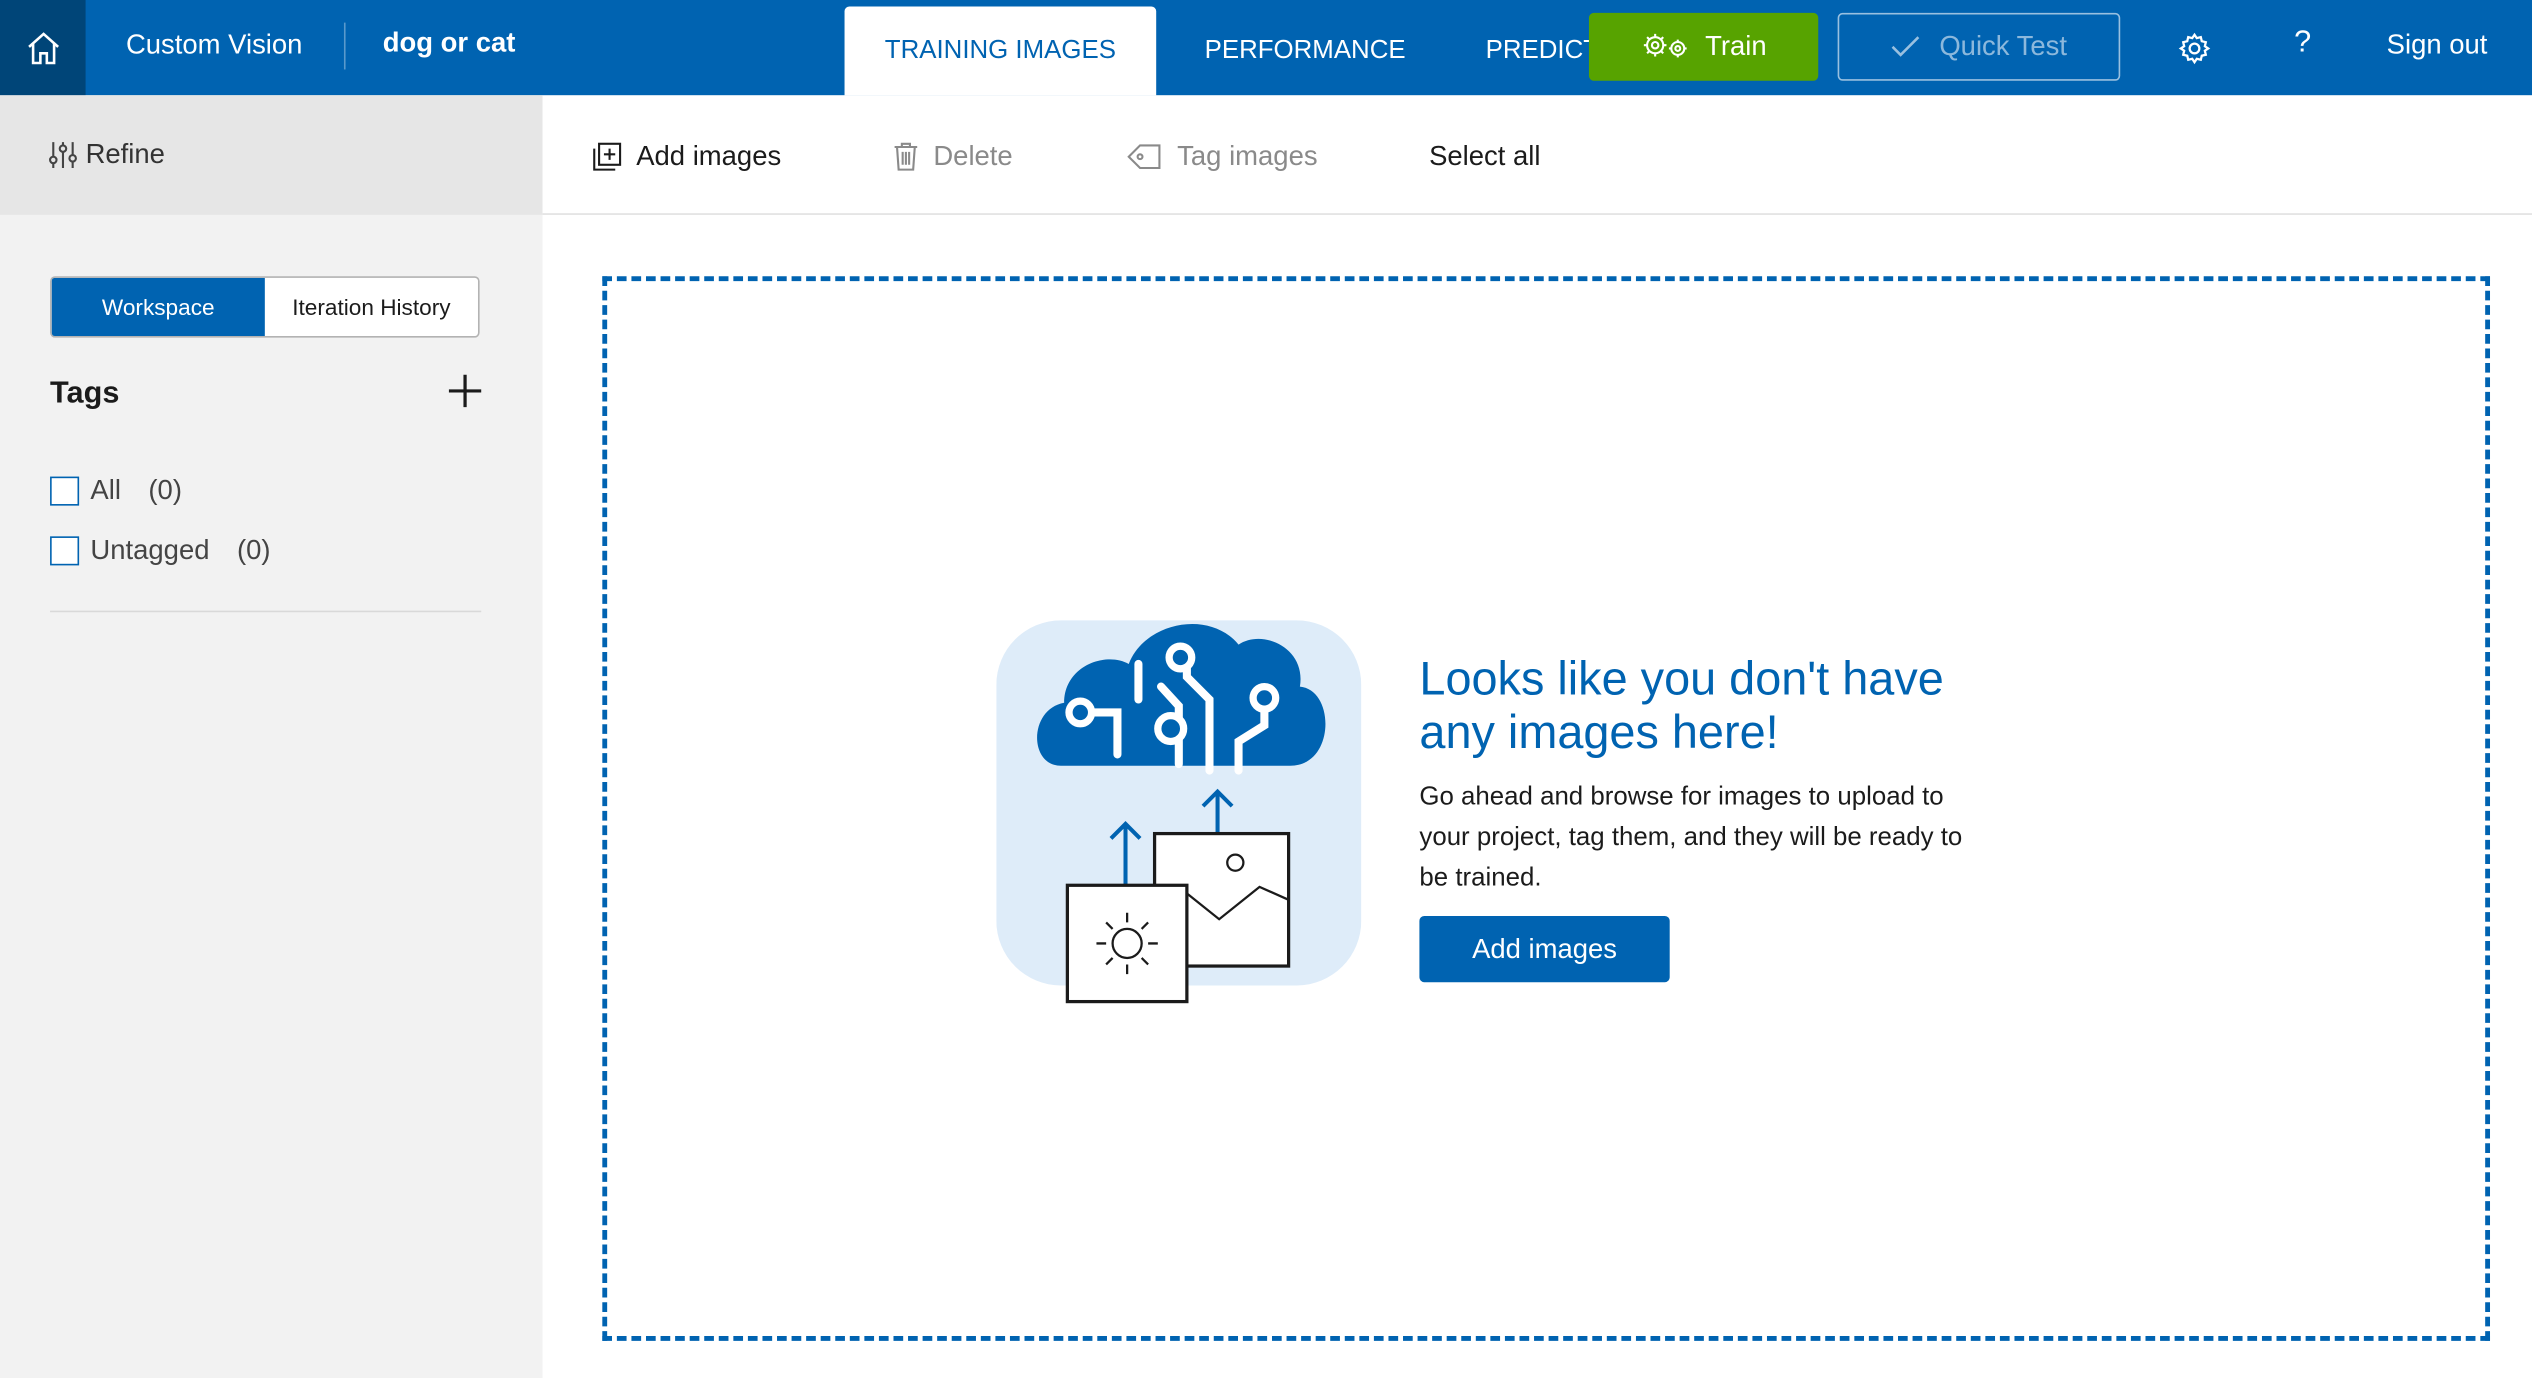 Image resolution: width=2532 pixels, height=1378 pixels. What do you see at coordinates (85, 393) in the screenshot?
I see `tags-heading: Tags` at bounding box center [85, 393].